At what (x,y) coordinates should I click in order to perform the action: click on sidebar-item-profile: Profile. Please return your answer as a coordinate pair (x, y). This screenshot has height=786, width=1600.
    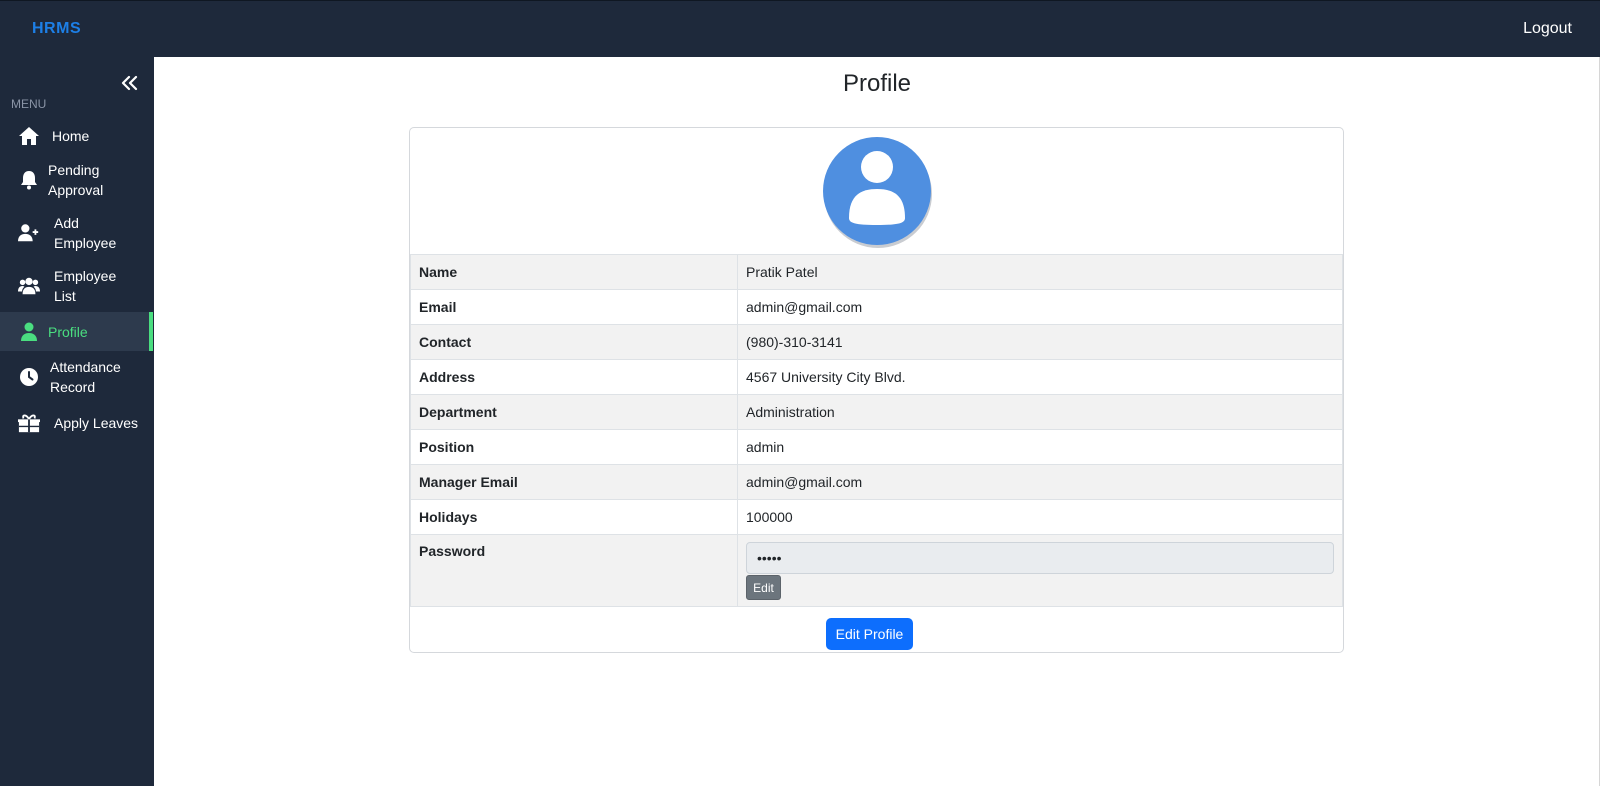
    Looking at the image, I should click on (76, 331).